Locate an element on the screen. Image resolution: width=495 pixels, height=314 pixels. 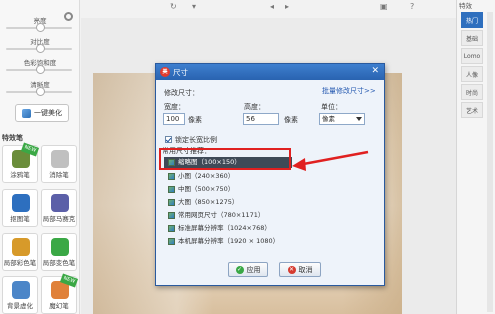
height-input: 56 is located at coordinates (261, 119).